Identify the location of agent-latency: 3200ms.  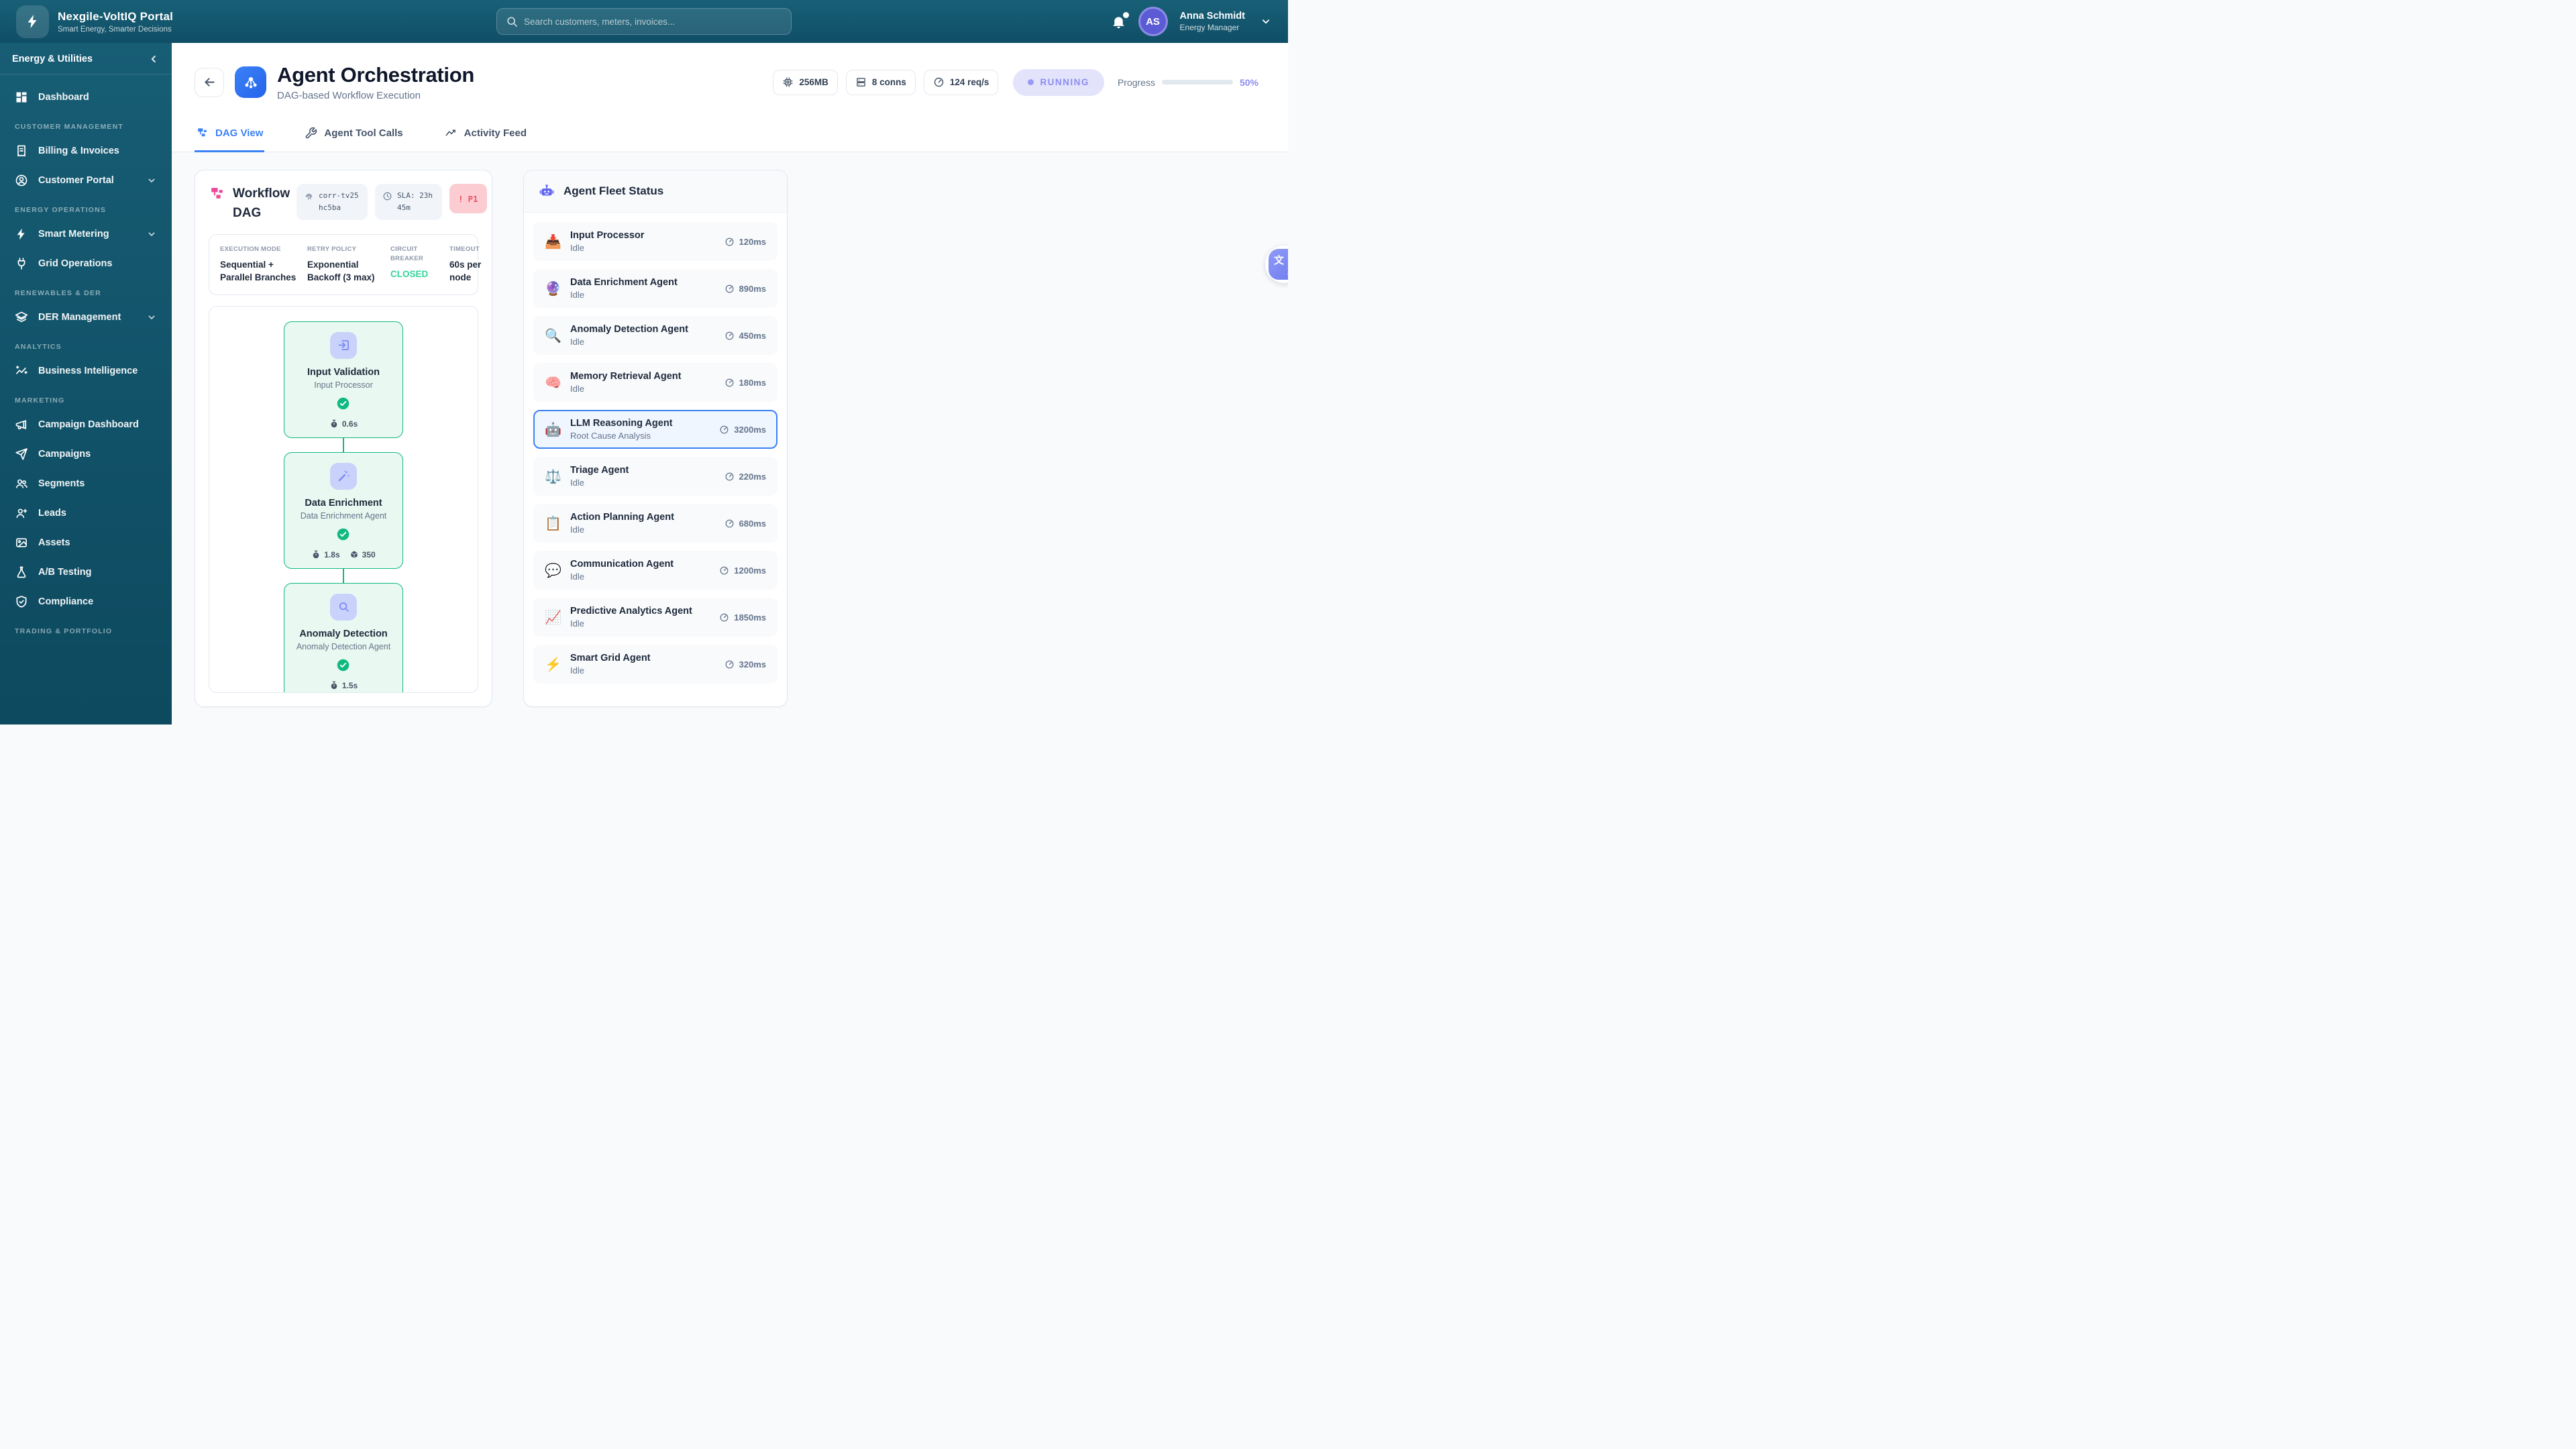
(750, 429).